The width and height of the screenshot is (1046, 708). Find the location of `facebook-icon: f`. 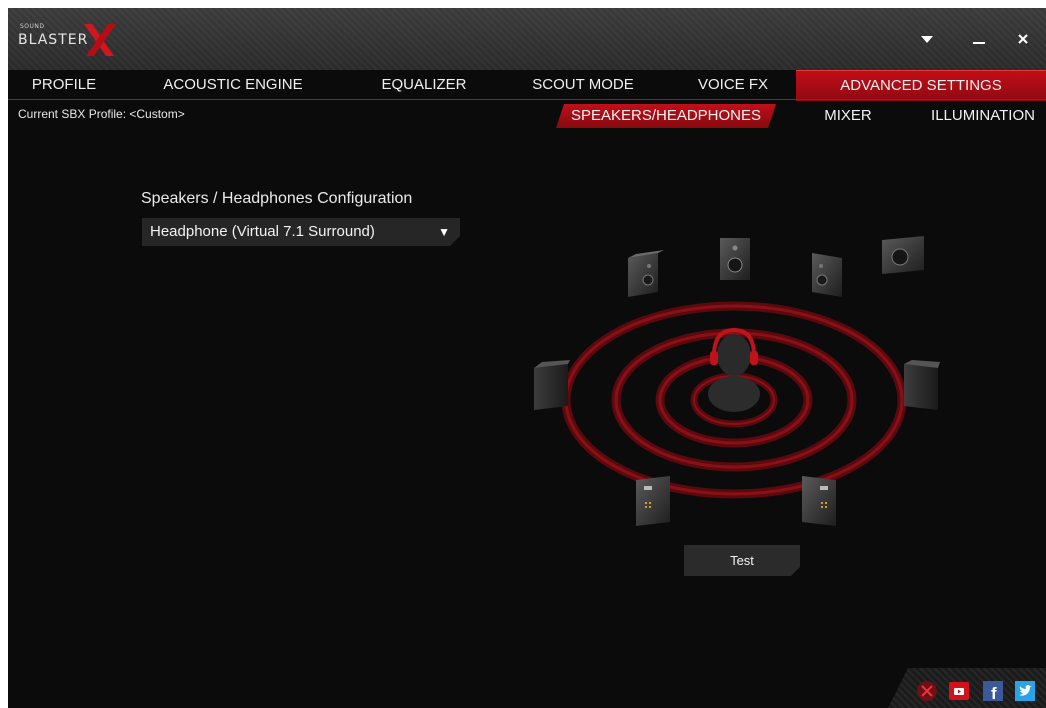

facebook-icon: f is located at coordinates (993, 691).